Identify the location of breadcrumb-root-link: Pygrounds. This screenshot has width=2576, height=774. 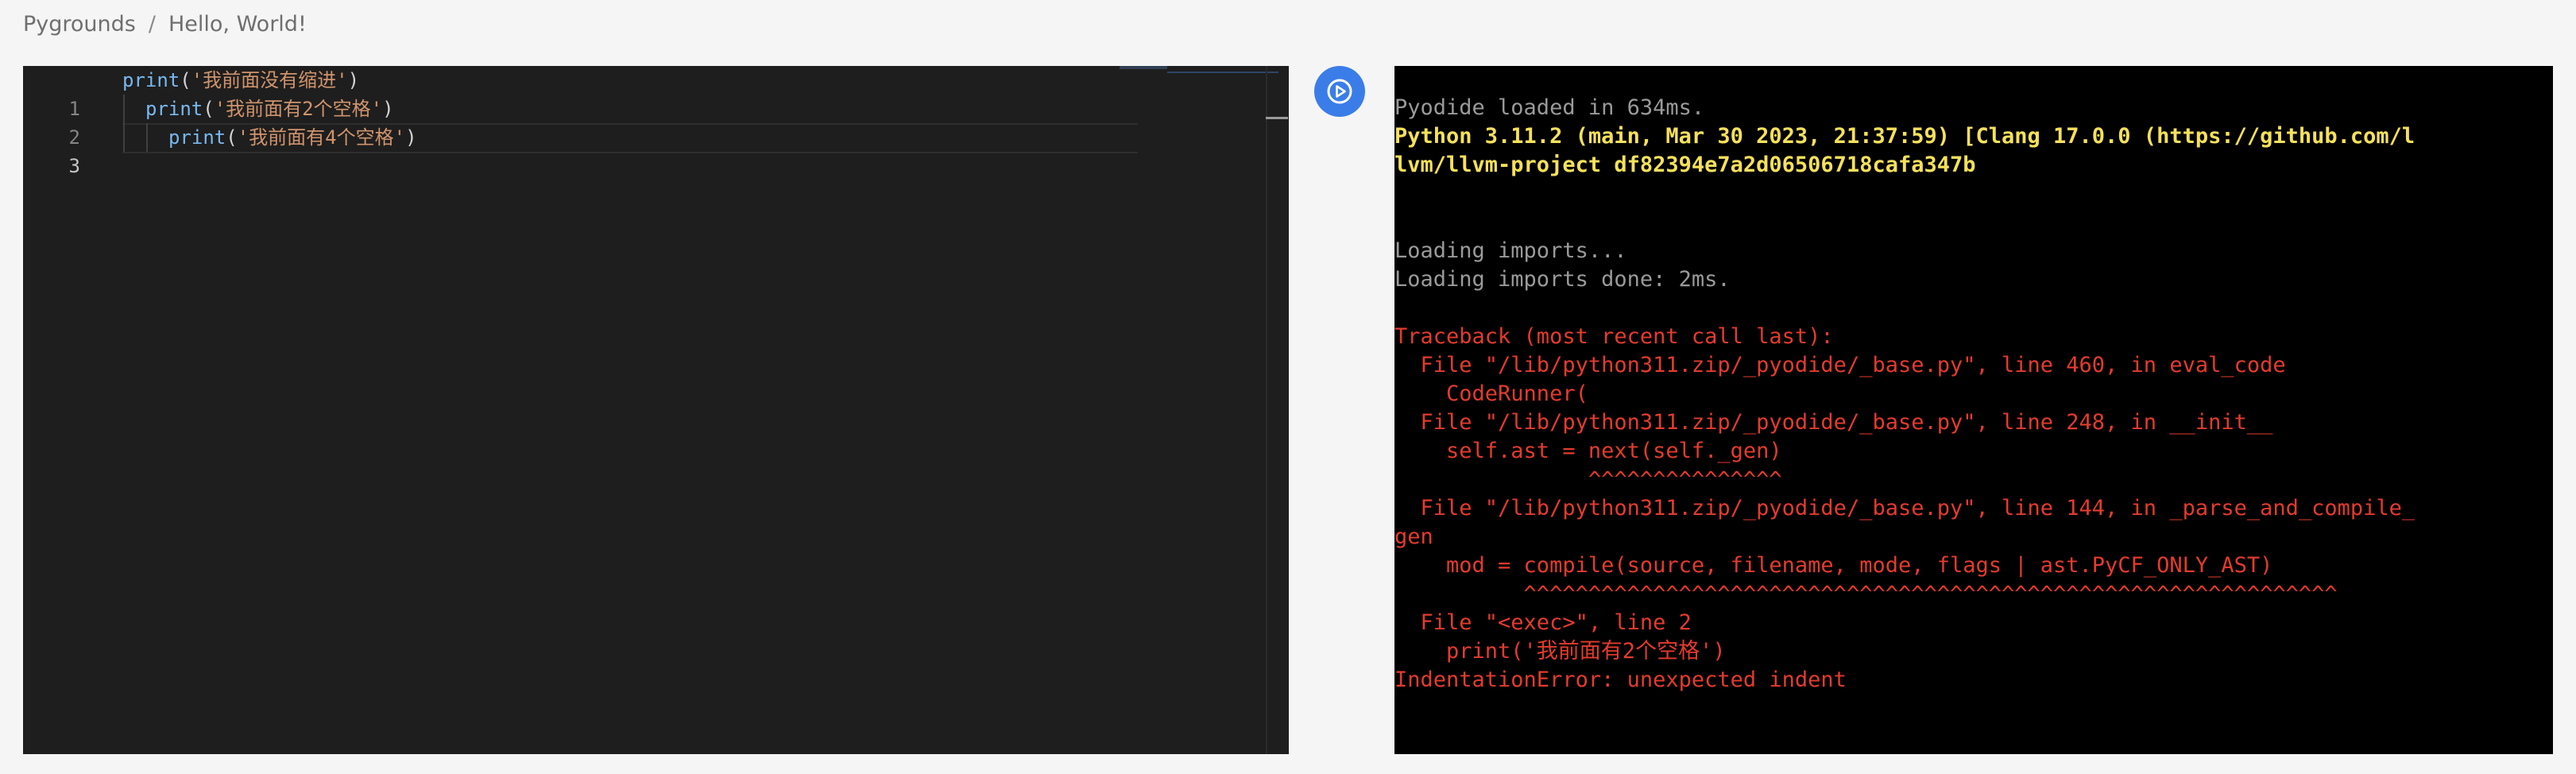
(80, 24).